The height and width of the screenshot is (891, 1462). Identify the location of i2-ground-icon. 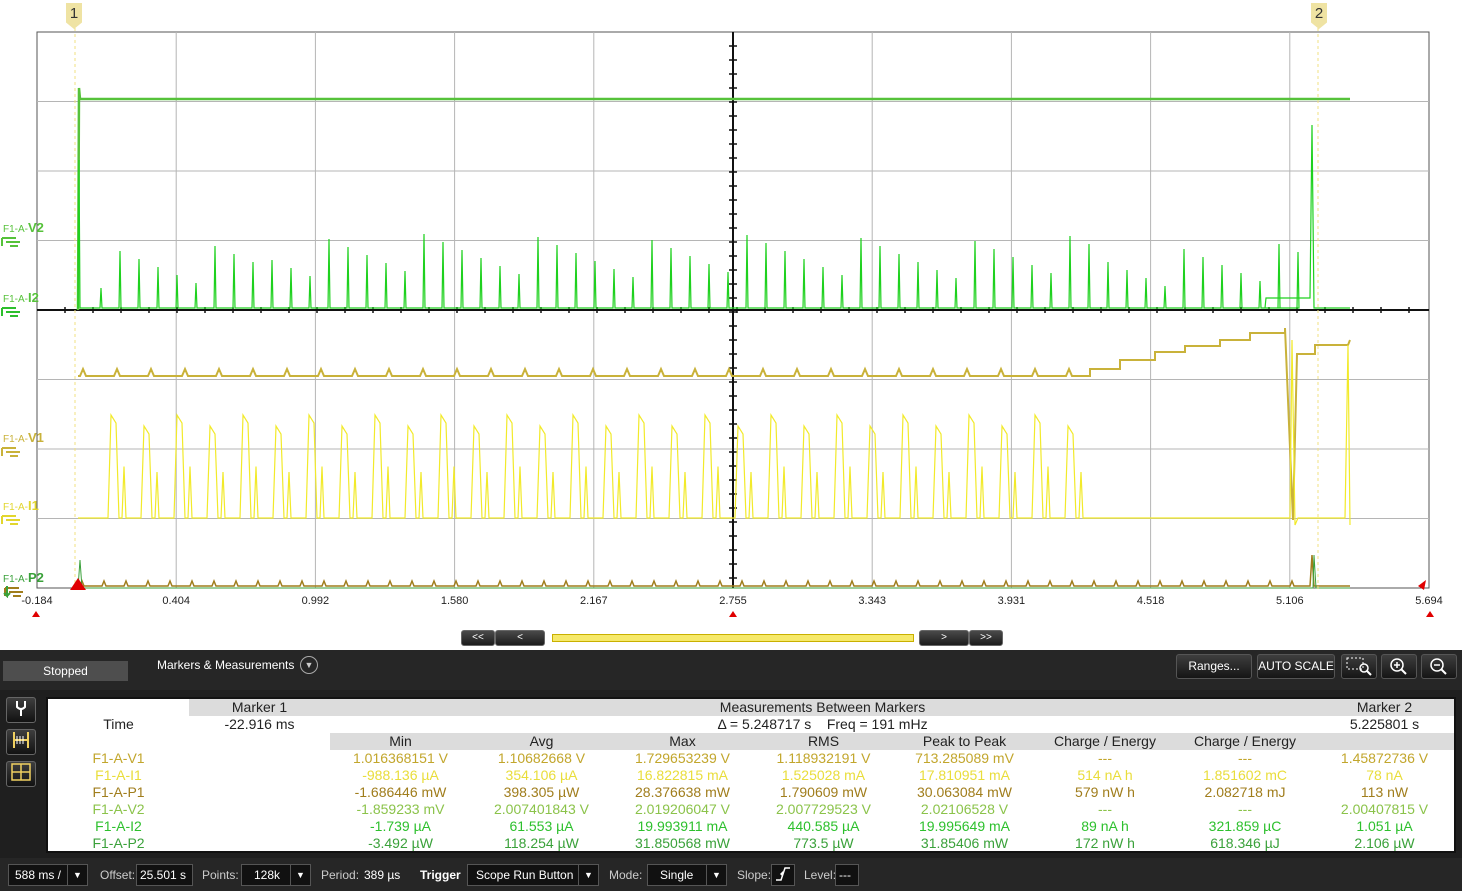
(11, 312).